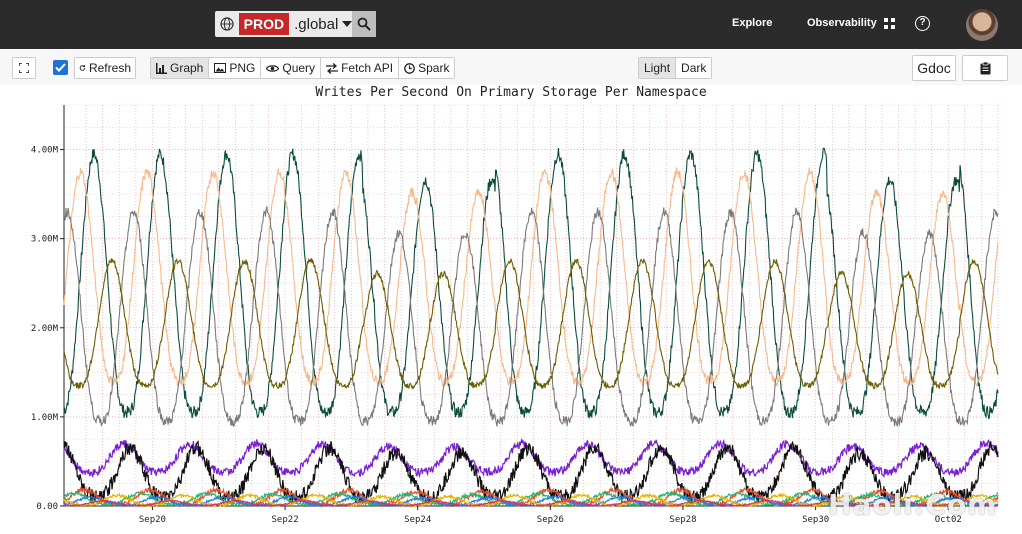  What do you see at coordinates (264, 24) in the screenshot?
I see `env-badge: PROD` at bounding box center [264, 24].